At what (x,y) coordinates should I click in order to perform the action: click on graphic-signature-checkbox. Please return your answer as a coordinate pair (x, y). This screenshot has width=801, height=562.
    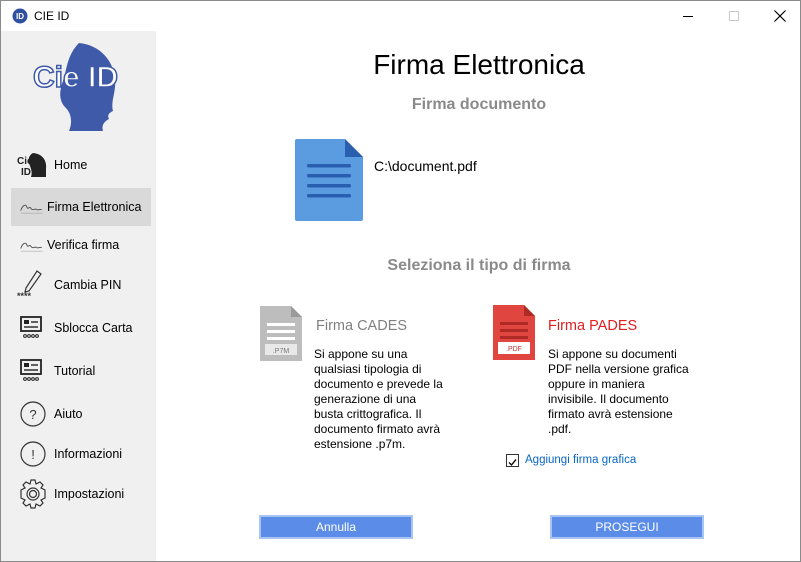
    Looking at the image, I should click on (512, 460).